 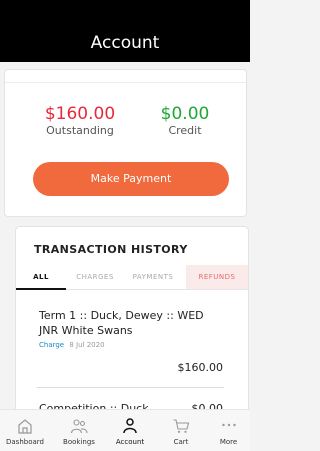 I want to click on transaction-meta: Charge 8 Jul 2020, so click(x=72, y=345).